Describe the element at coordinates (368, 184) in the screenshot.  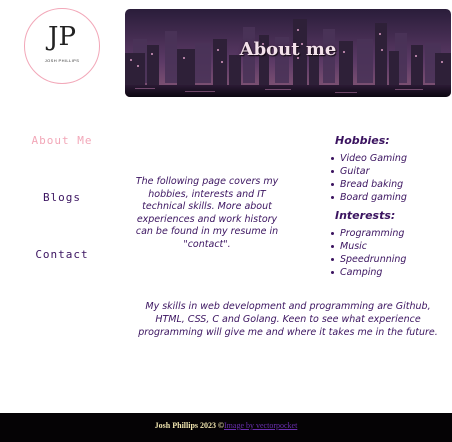
I see `list-item: Bread baking` at that location.